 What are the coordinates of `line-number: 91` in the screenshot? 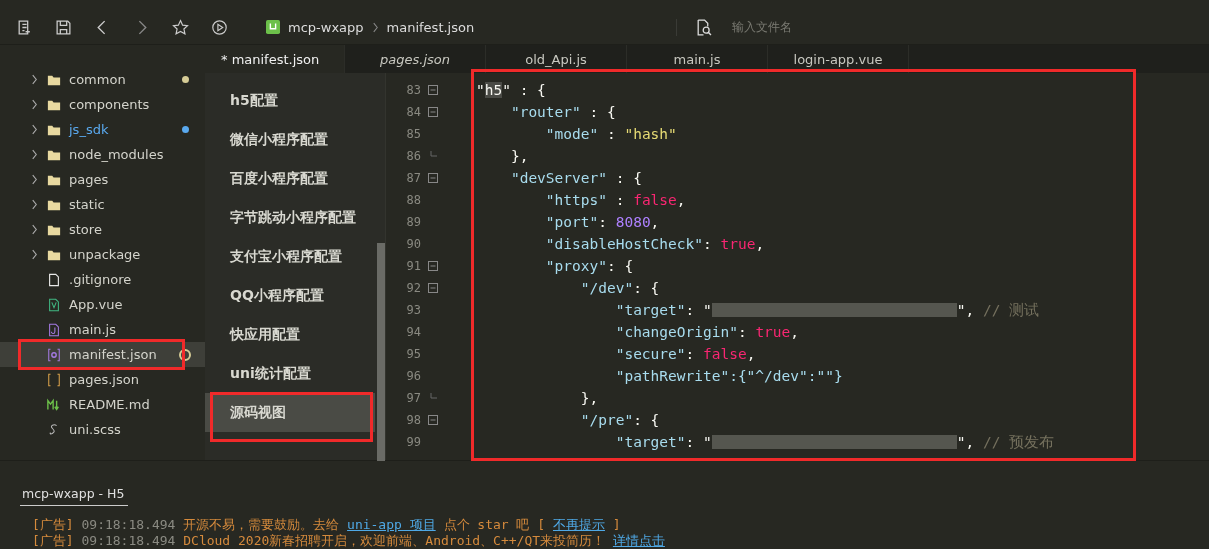 It's located at (413, 266).